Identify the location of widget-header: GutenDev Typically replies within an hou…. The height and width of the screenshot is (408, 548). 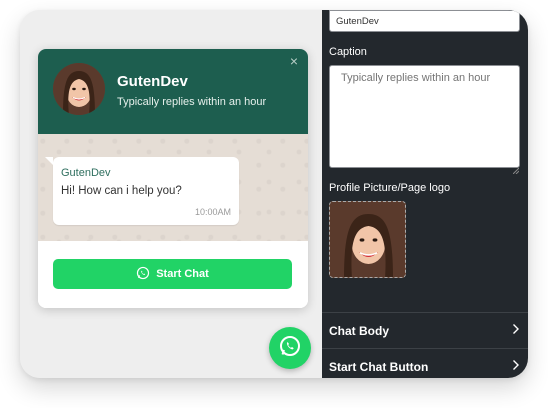
(173, 91).